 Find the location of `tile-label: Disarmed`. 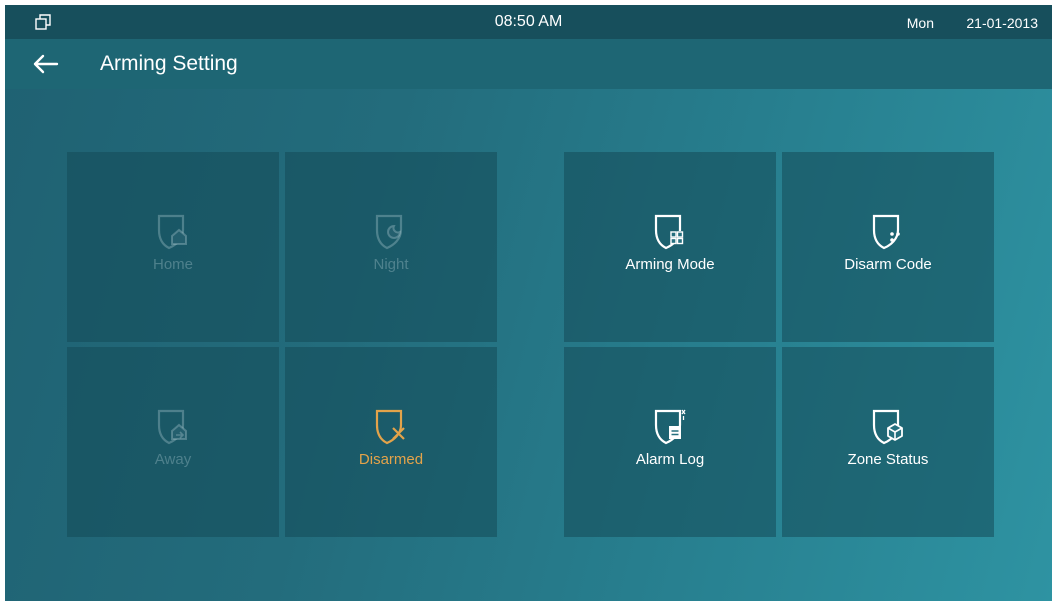

tile-label: Disarmed is located at coordinates (391, 459).